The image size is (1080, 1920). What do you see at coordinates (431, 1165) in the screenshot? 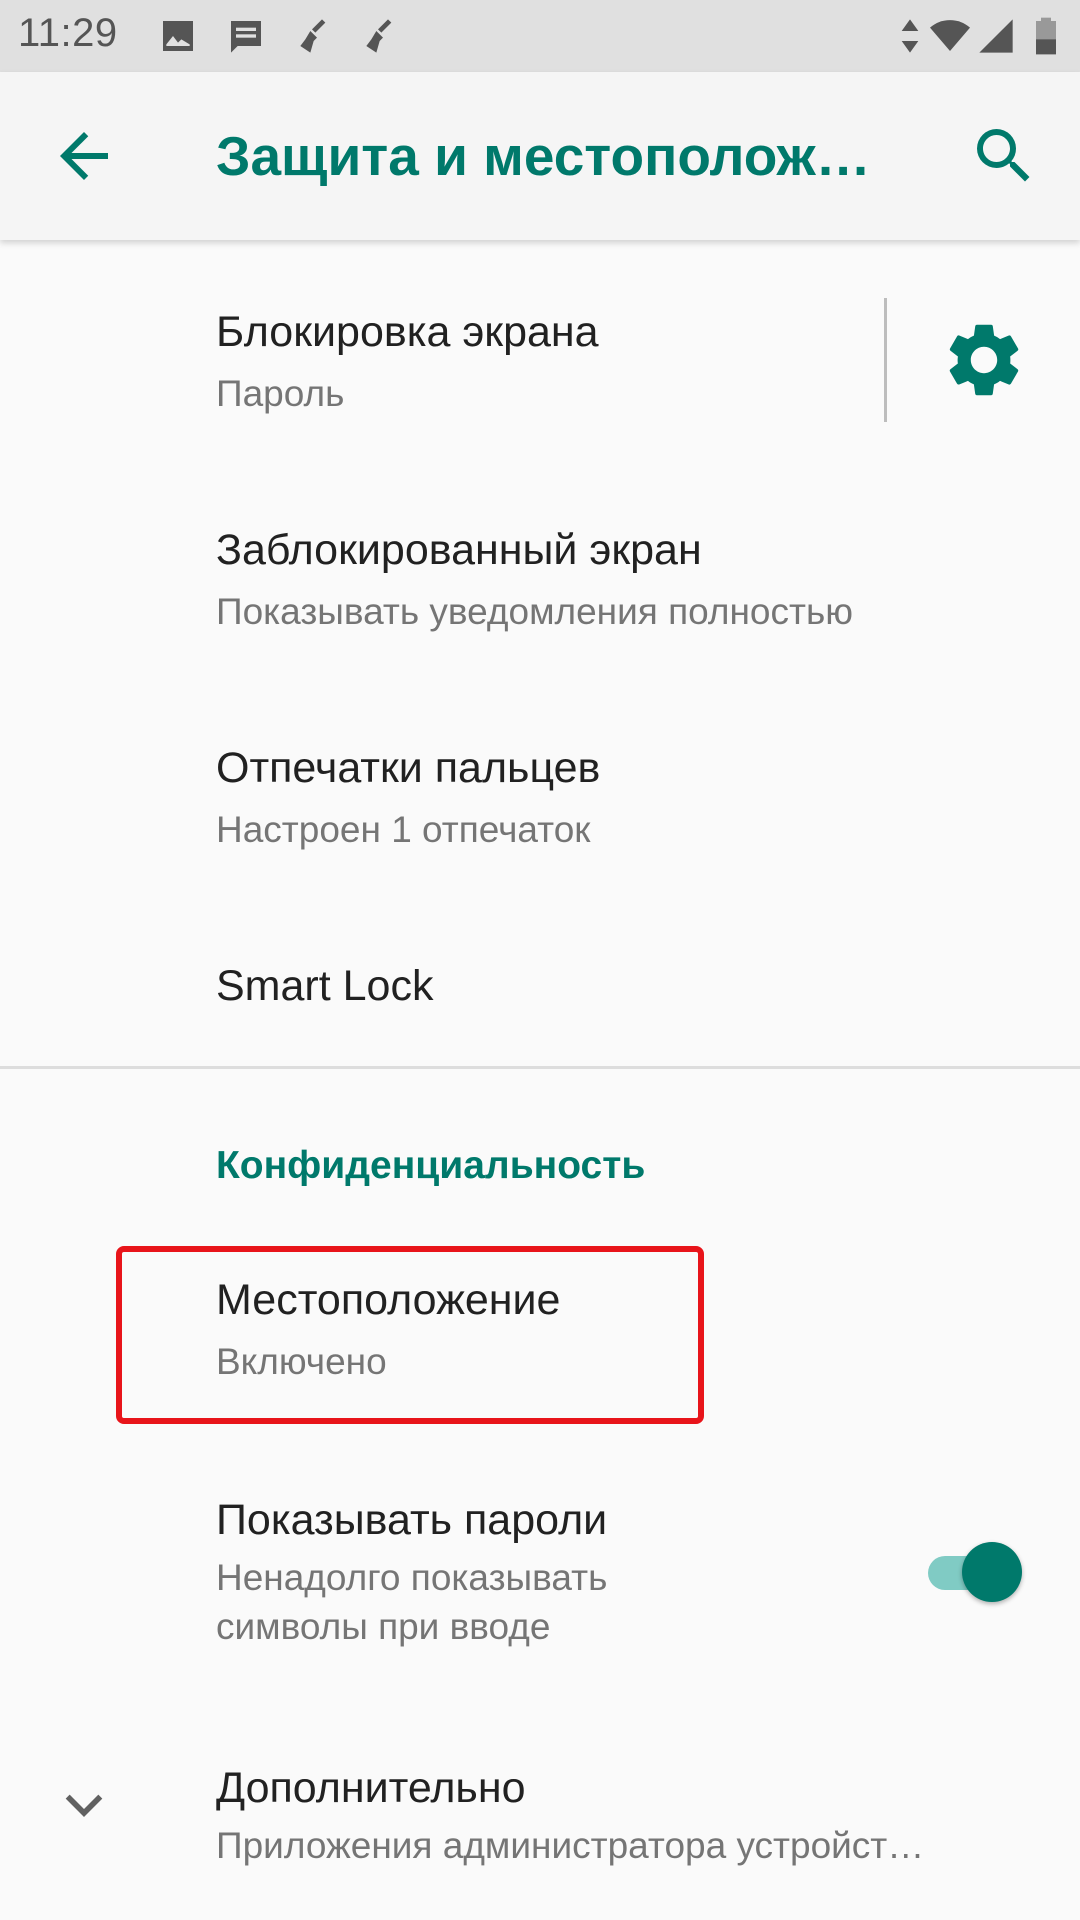
I see `section-header-privacy: Конфиденциальность` at bounding box center [431, 1165].